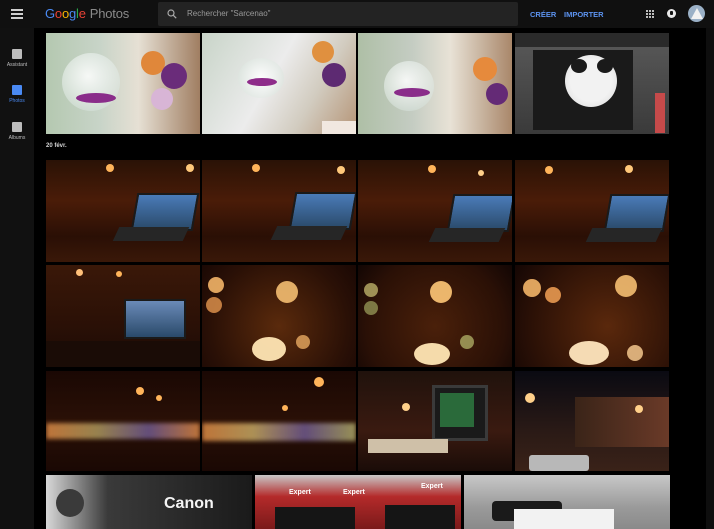 The width and height of the screenshot is (714, 529). I want to click on brand-label: Canon, so click(189, 503).